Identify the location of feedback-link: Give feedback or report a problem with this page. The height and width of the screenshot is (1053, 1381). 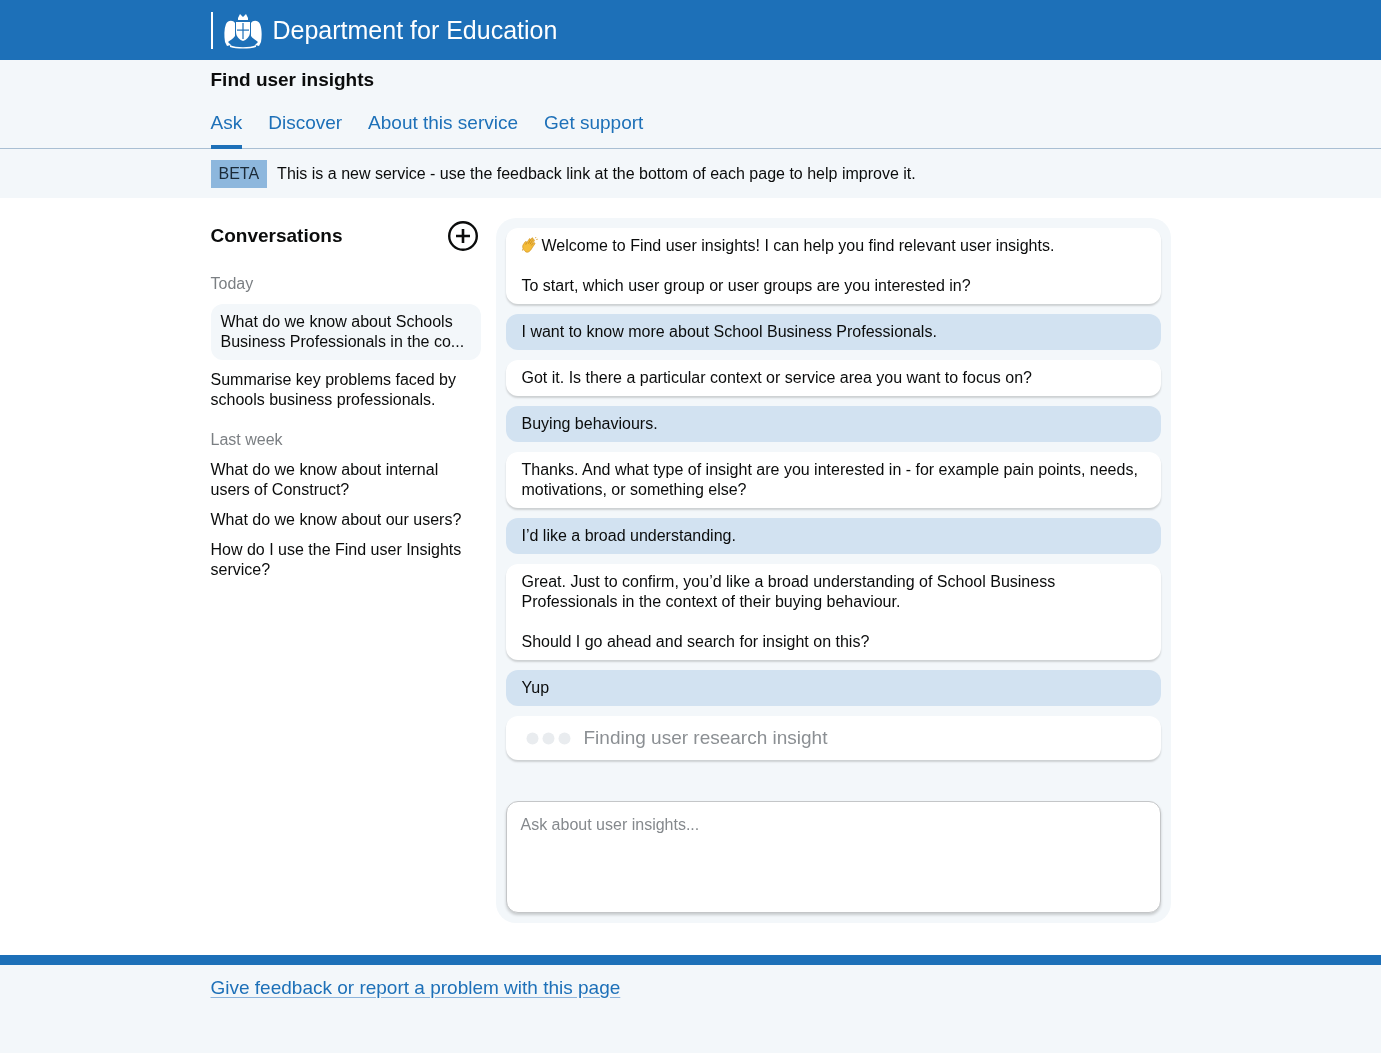
(415, 987).